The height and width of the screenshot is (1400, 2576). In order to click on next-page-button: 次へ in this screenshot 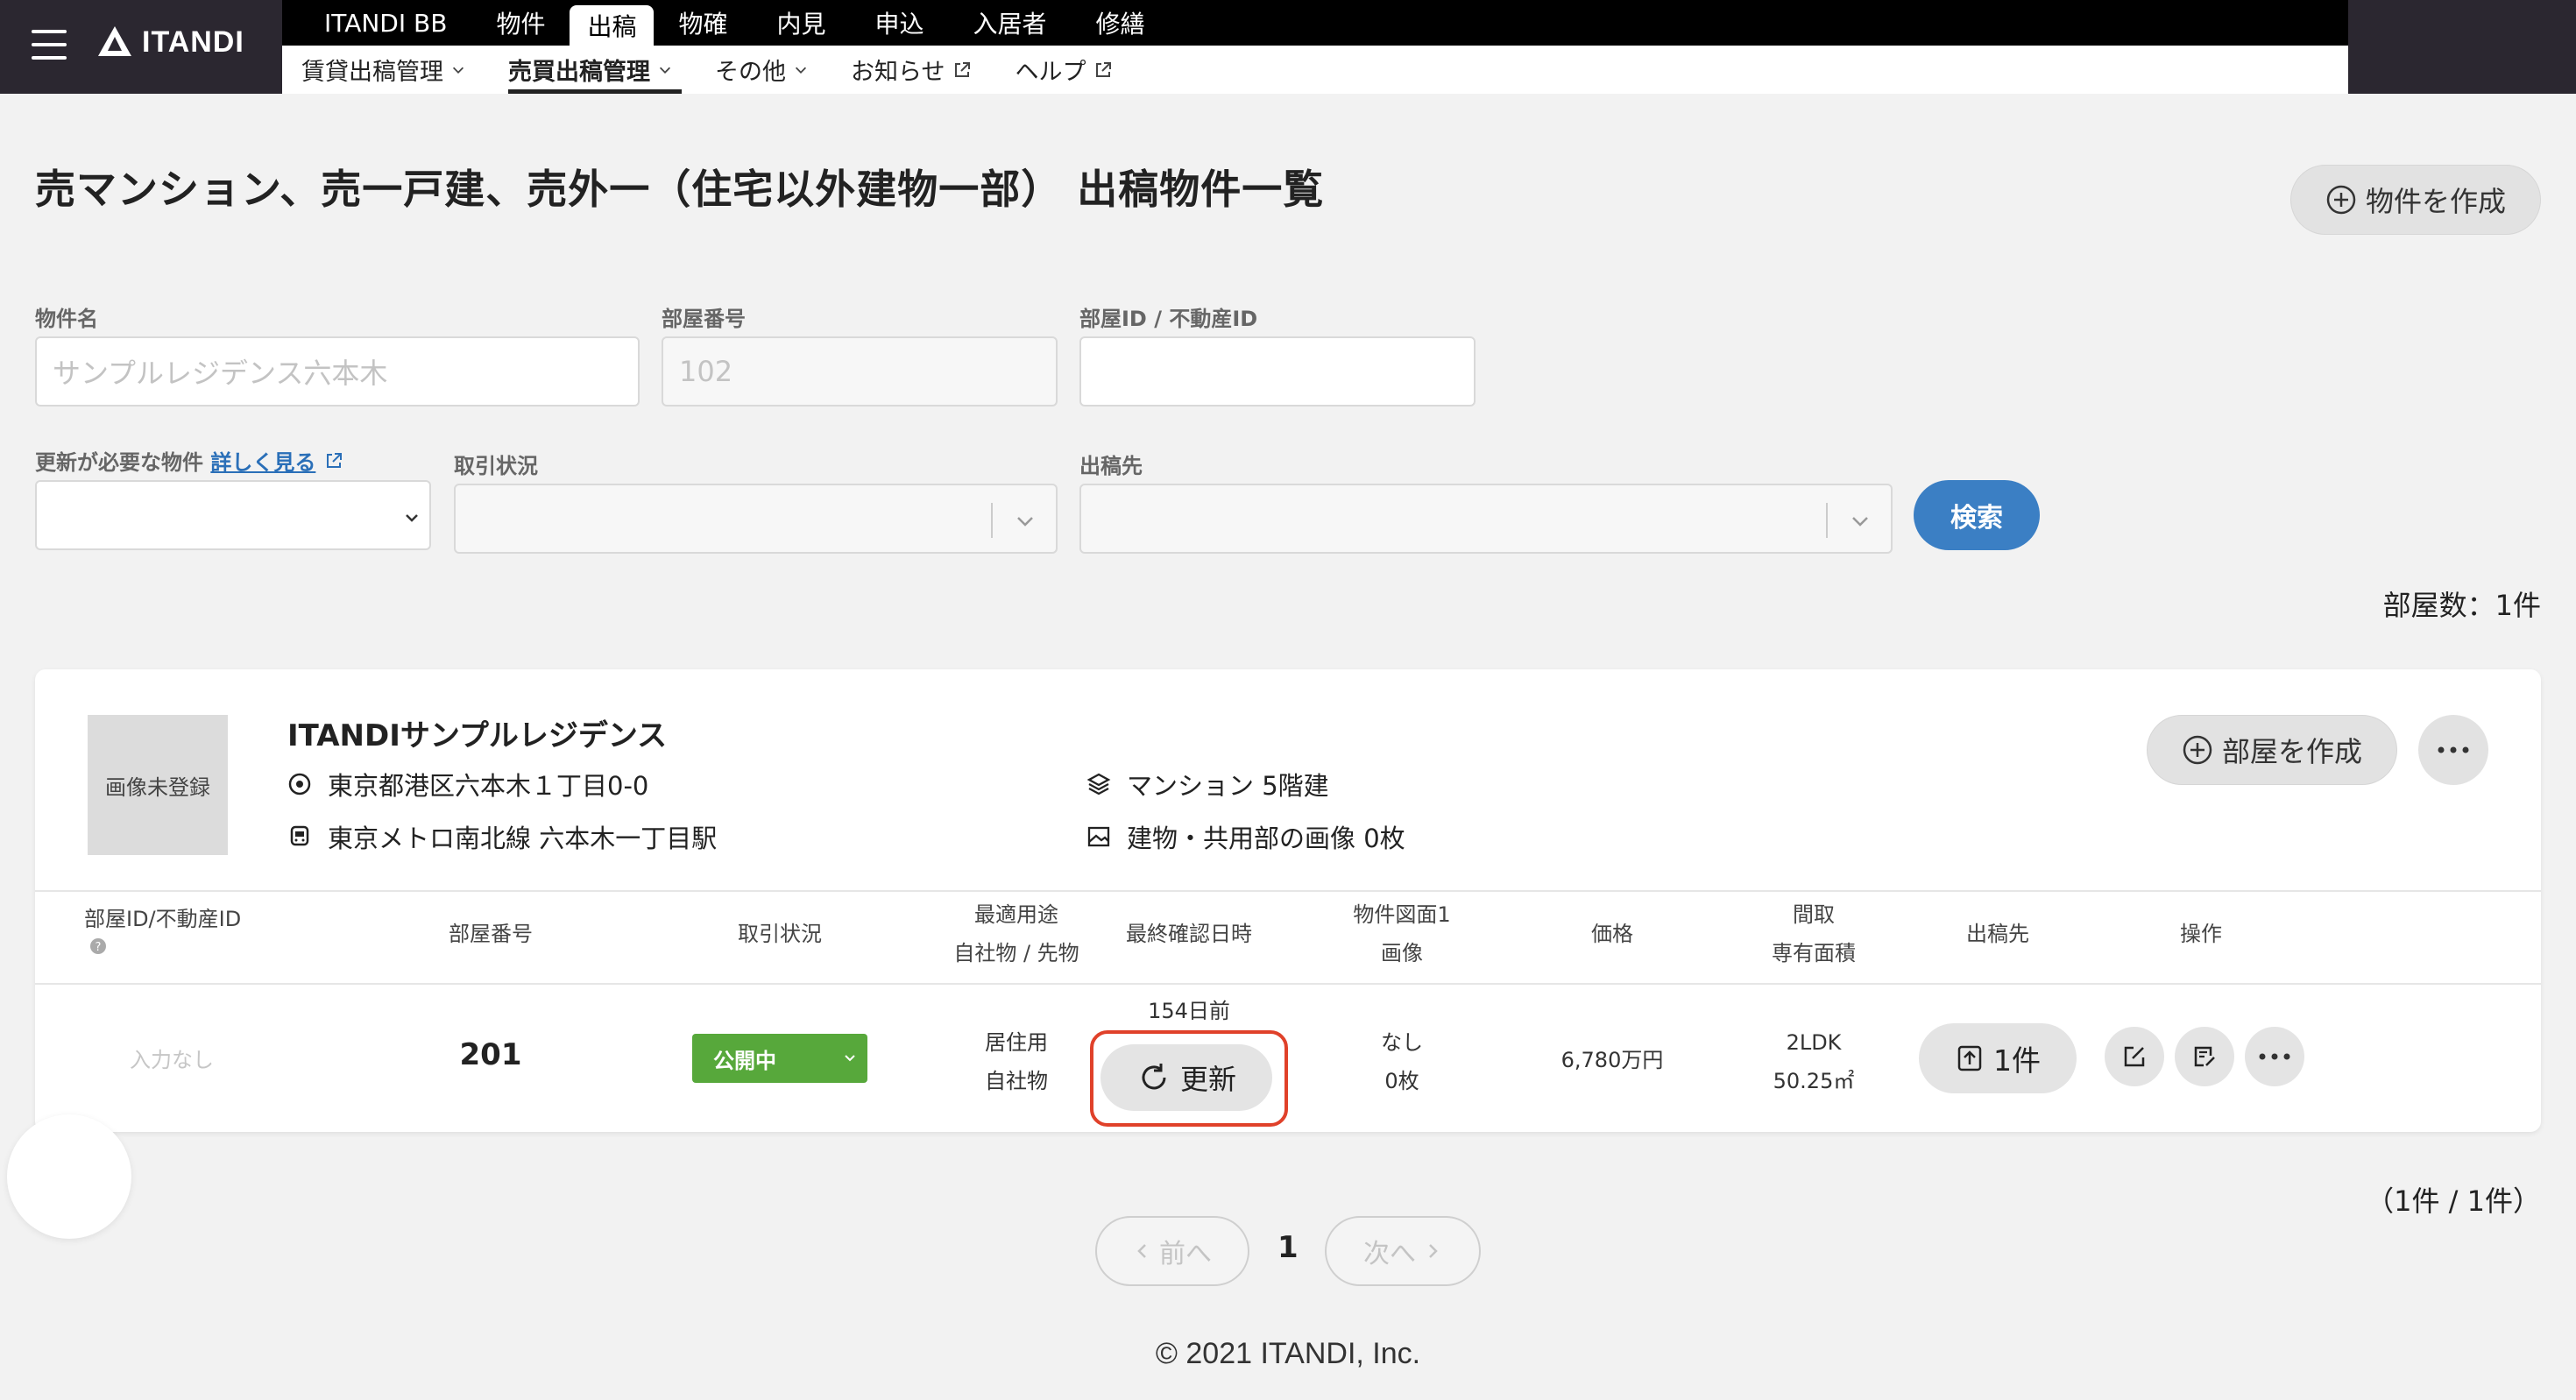, I will do `click(1403, 1251)`.